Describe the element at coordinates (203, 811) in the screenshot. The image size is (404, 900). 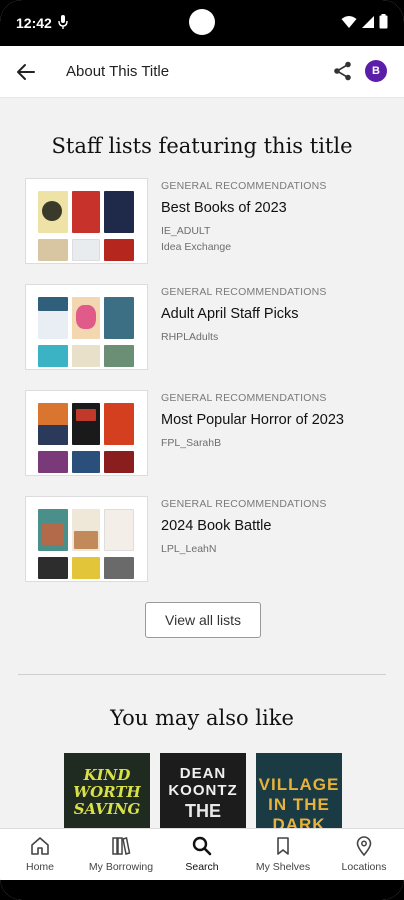
I see `cover-title-text: THE` at that location.